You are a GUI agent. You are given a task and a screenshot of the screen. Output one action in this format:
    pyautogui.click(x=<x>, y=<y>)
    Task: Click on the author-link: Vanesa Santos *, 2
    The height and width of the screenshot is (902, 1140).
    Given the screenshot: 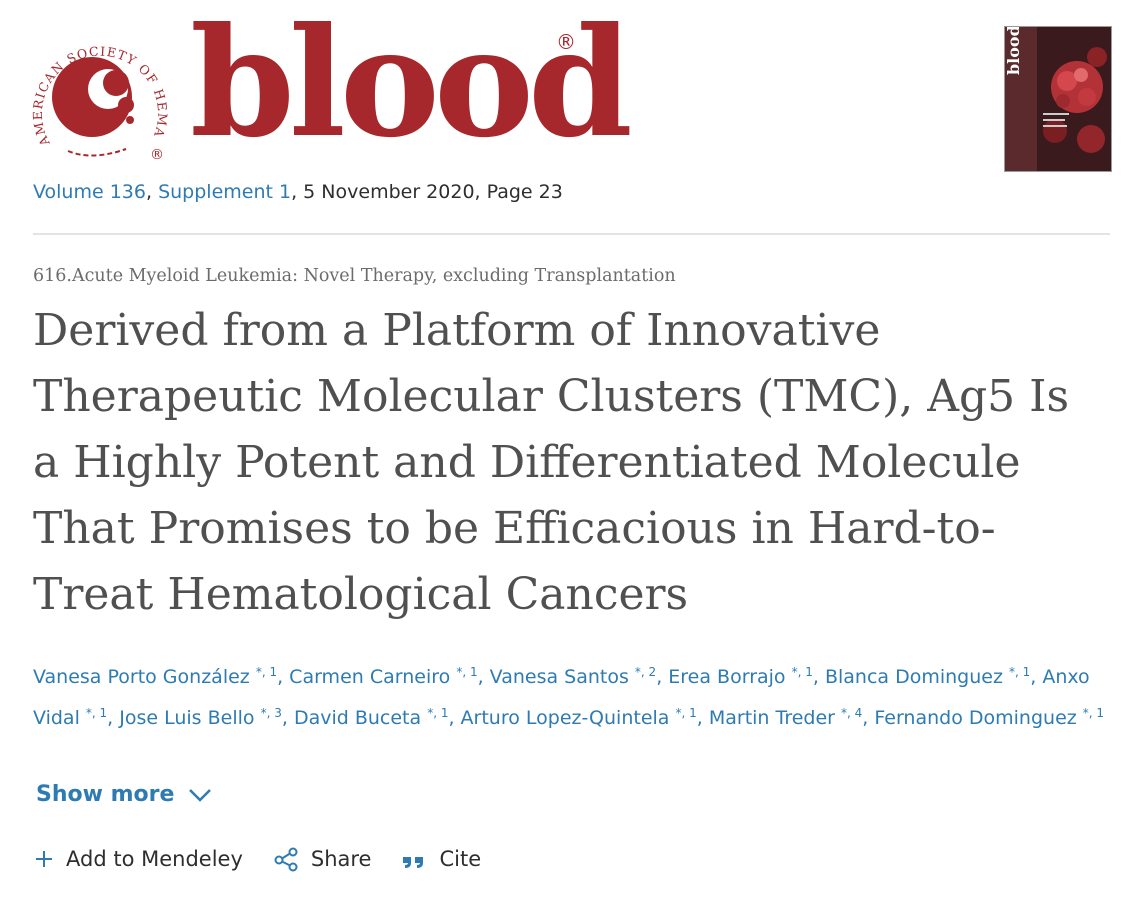 What is the action you would take?
    pyautogui.click(x=573, y=676)
    